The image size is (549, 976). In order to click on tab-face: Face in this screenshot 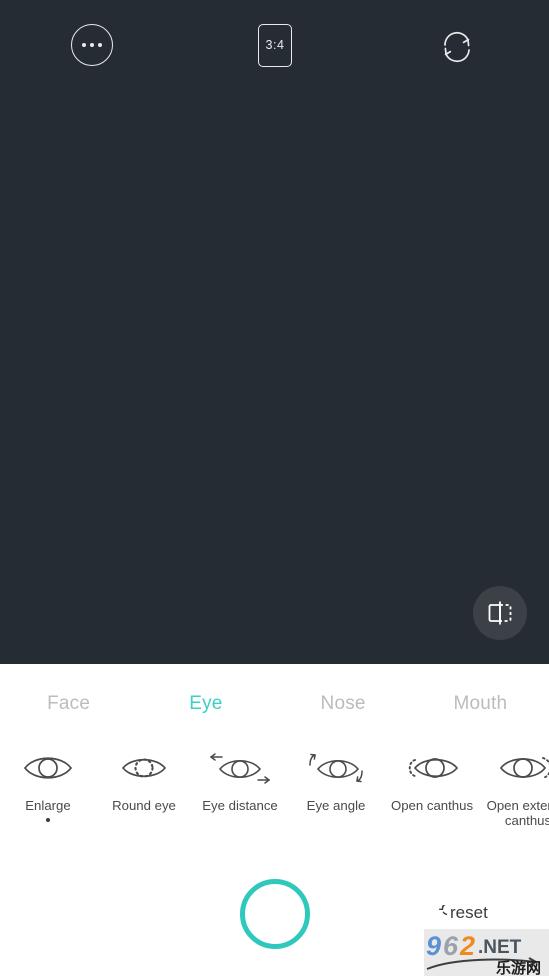, I will do `click(68, 704)`.